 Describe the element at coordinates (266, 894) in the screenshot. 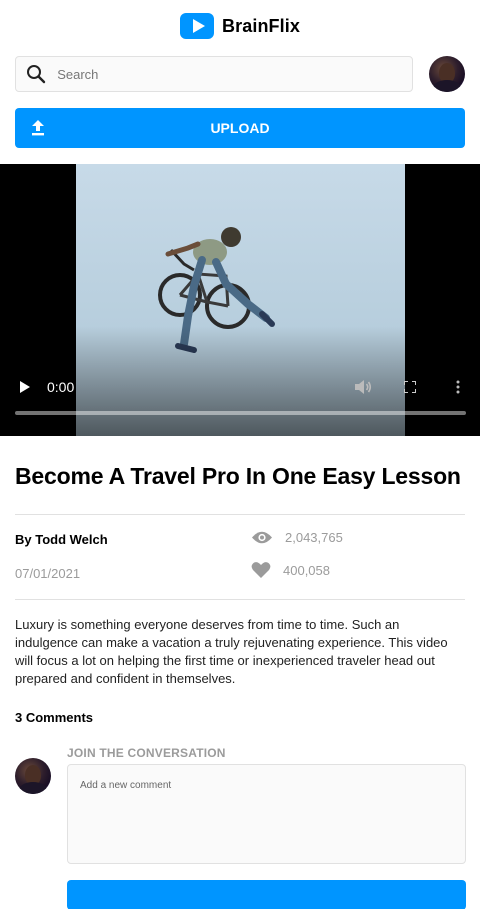

I see `comment-button` at that location.